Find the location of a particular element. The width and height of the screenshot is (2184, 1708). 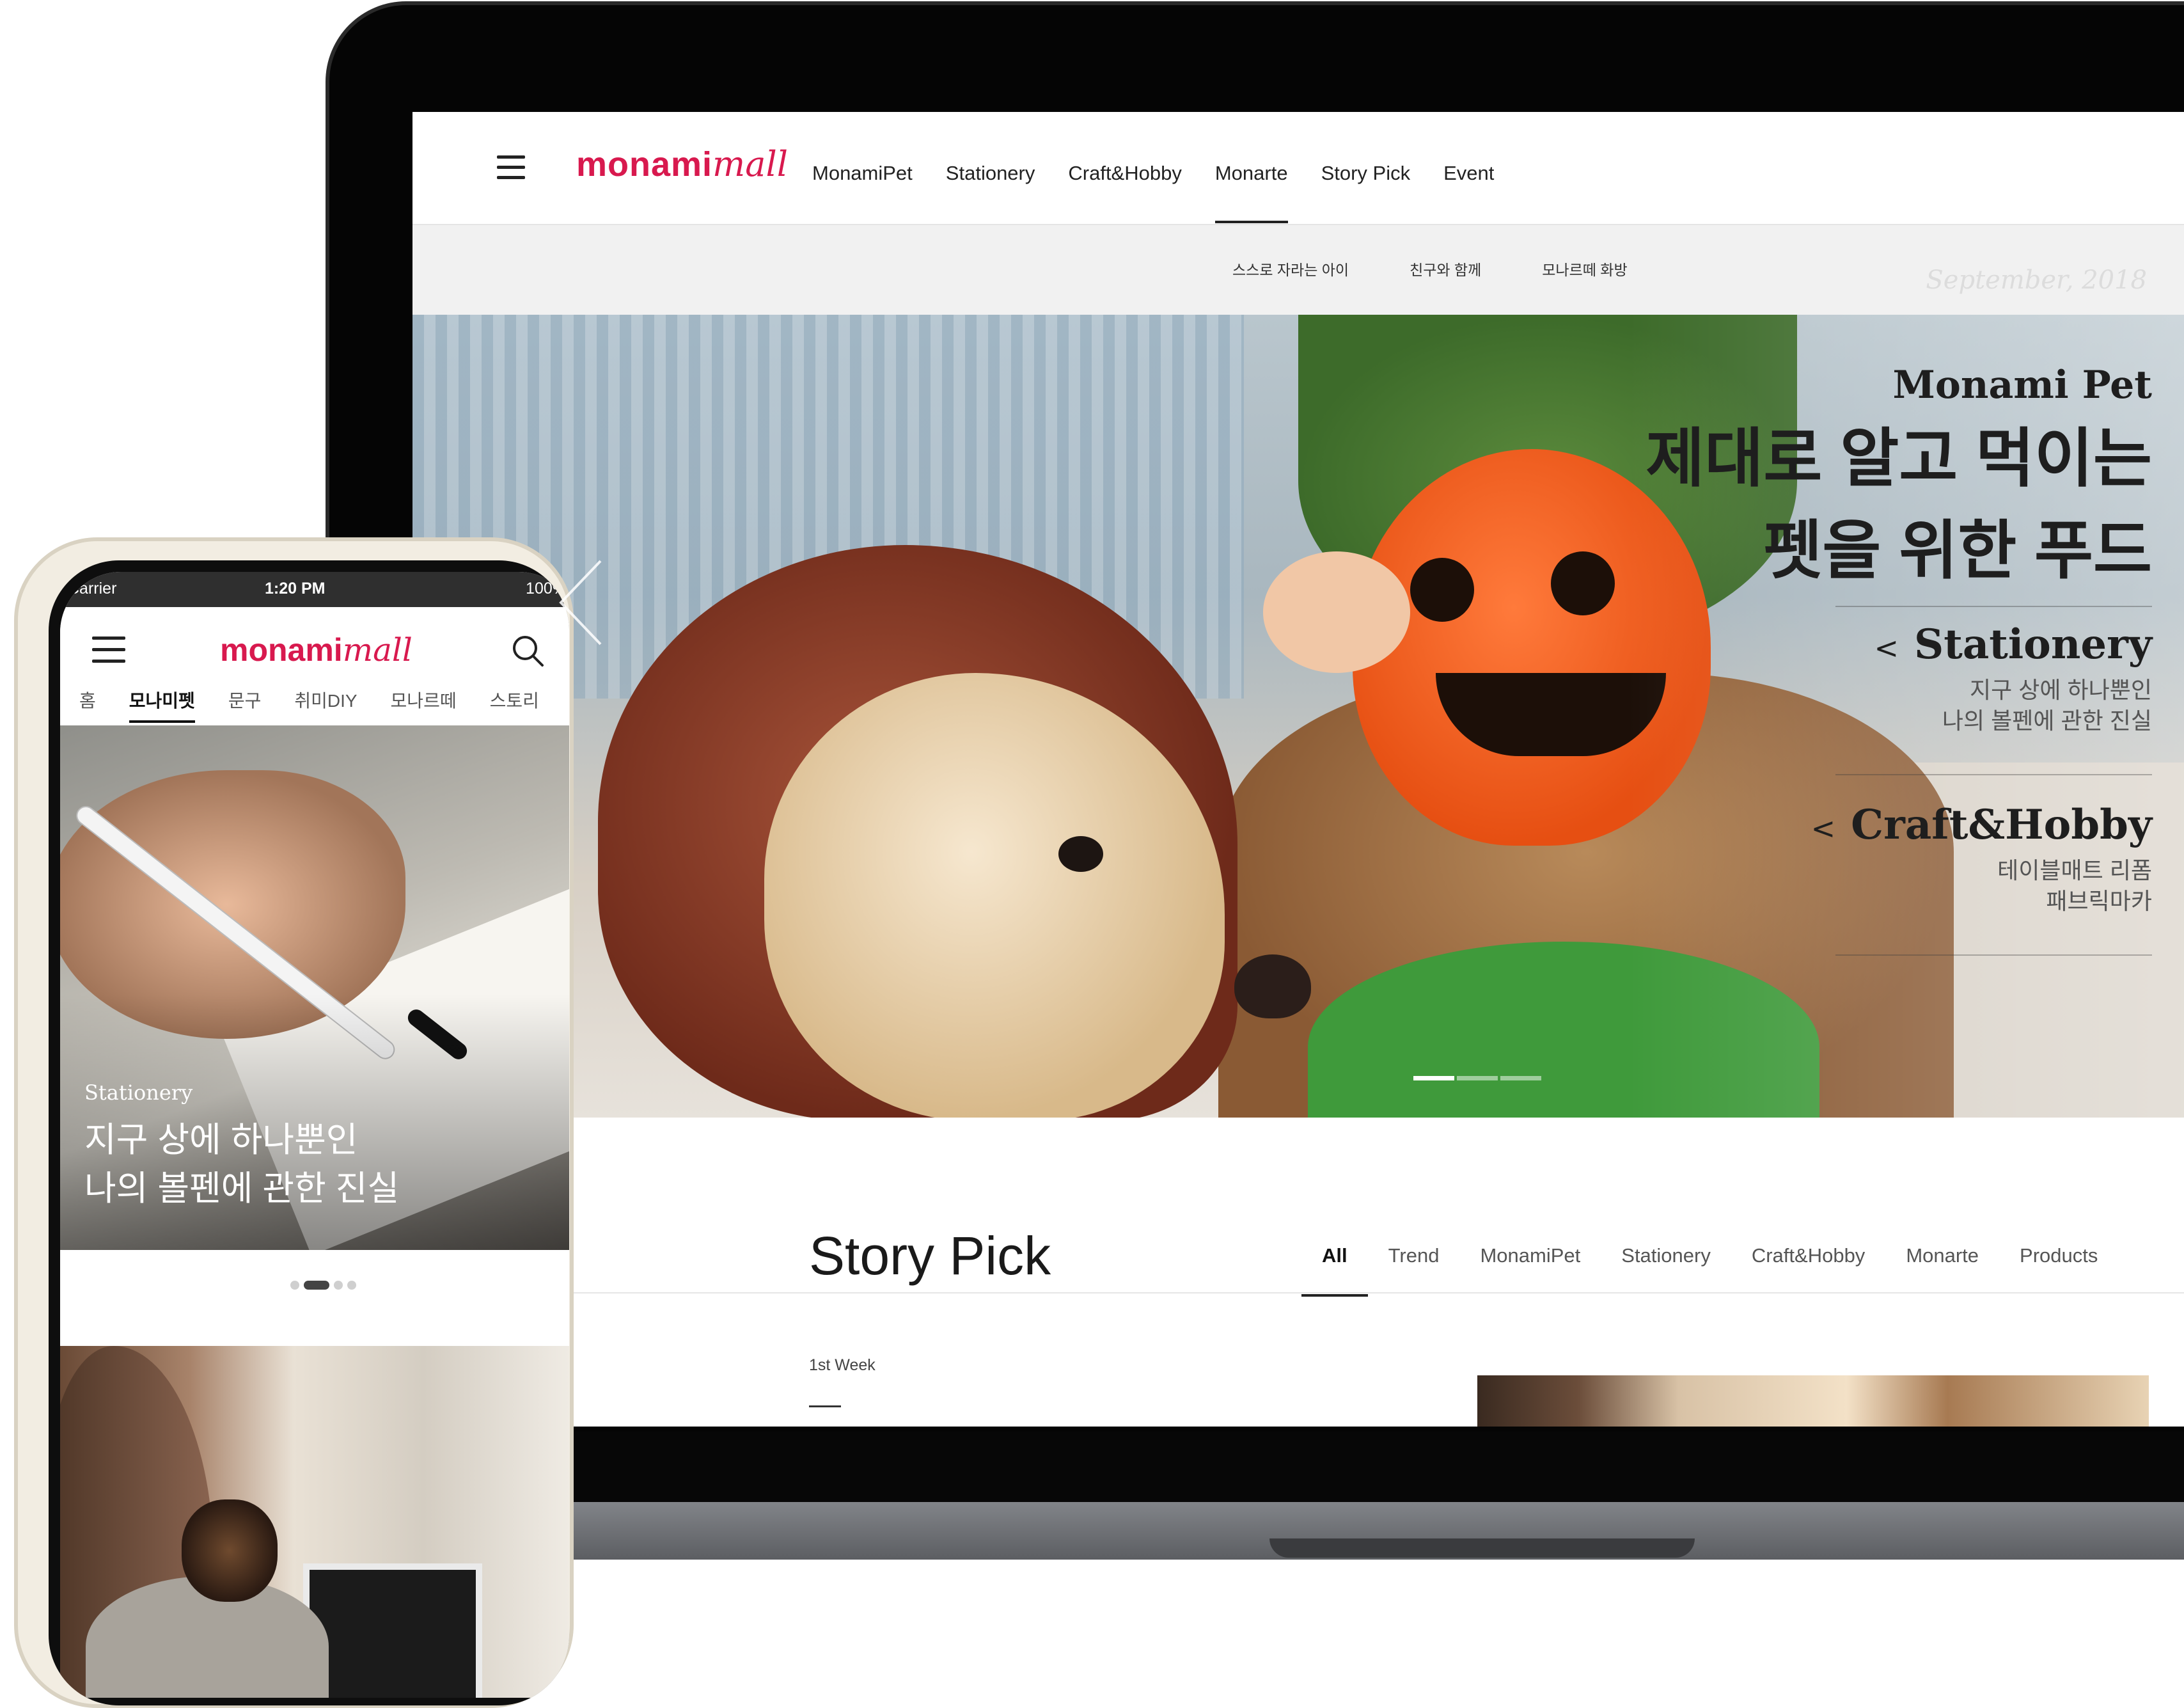

tab-monarte: 모나르떼 is located at coordinates (424, 705).